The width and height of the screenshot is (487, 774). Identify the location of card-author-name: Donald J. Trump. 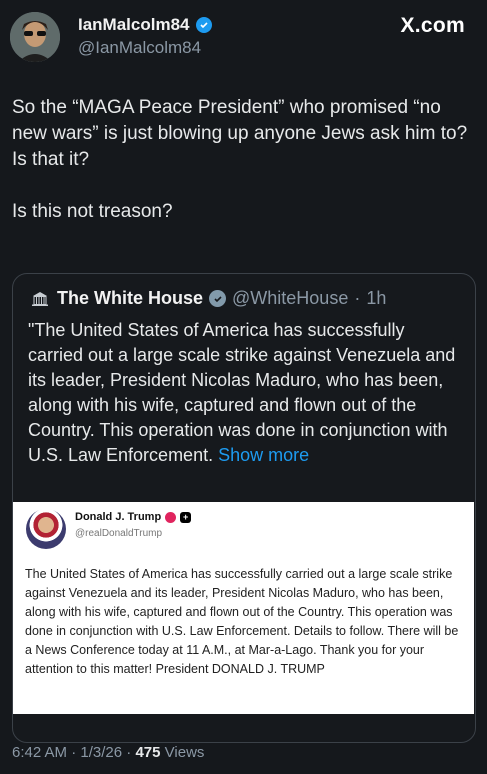
(118, 517).